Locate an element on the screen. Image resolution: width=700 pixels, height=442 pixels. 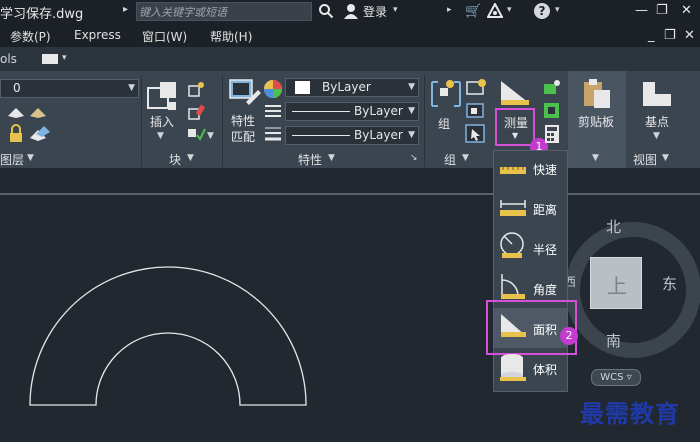
lineweight-dropdown: ByLayer ▼ is located at coordinates (352, 135).